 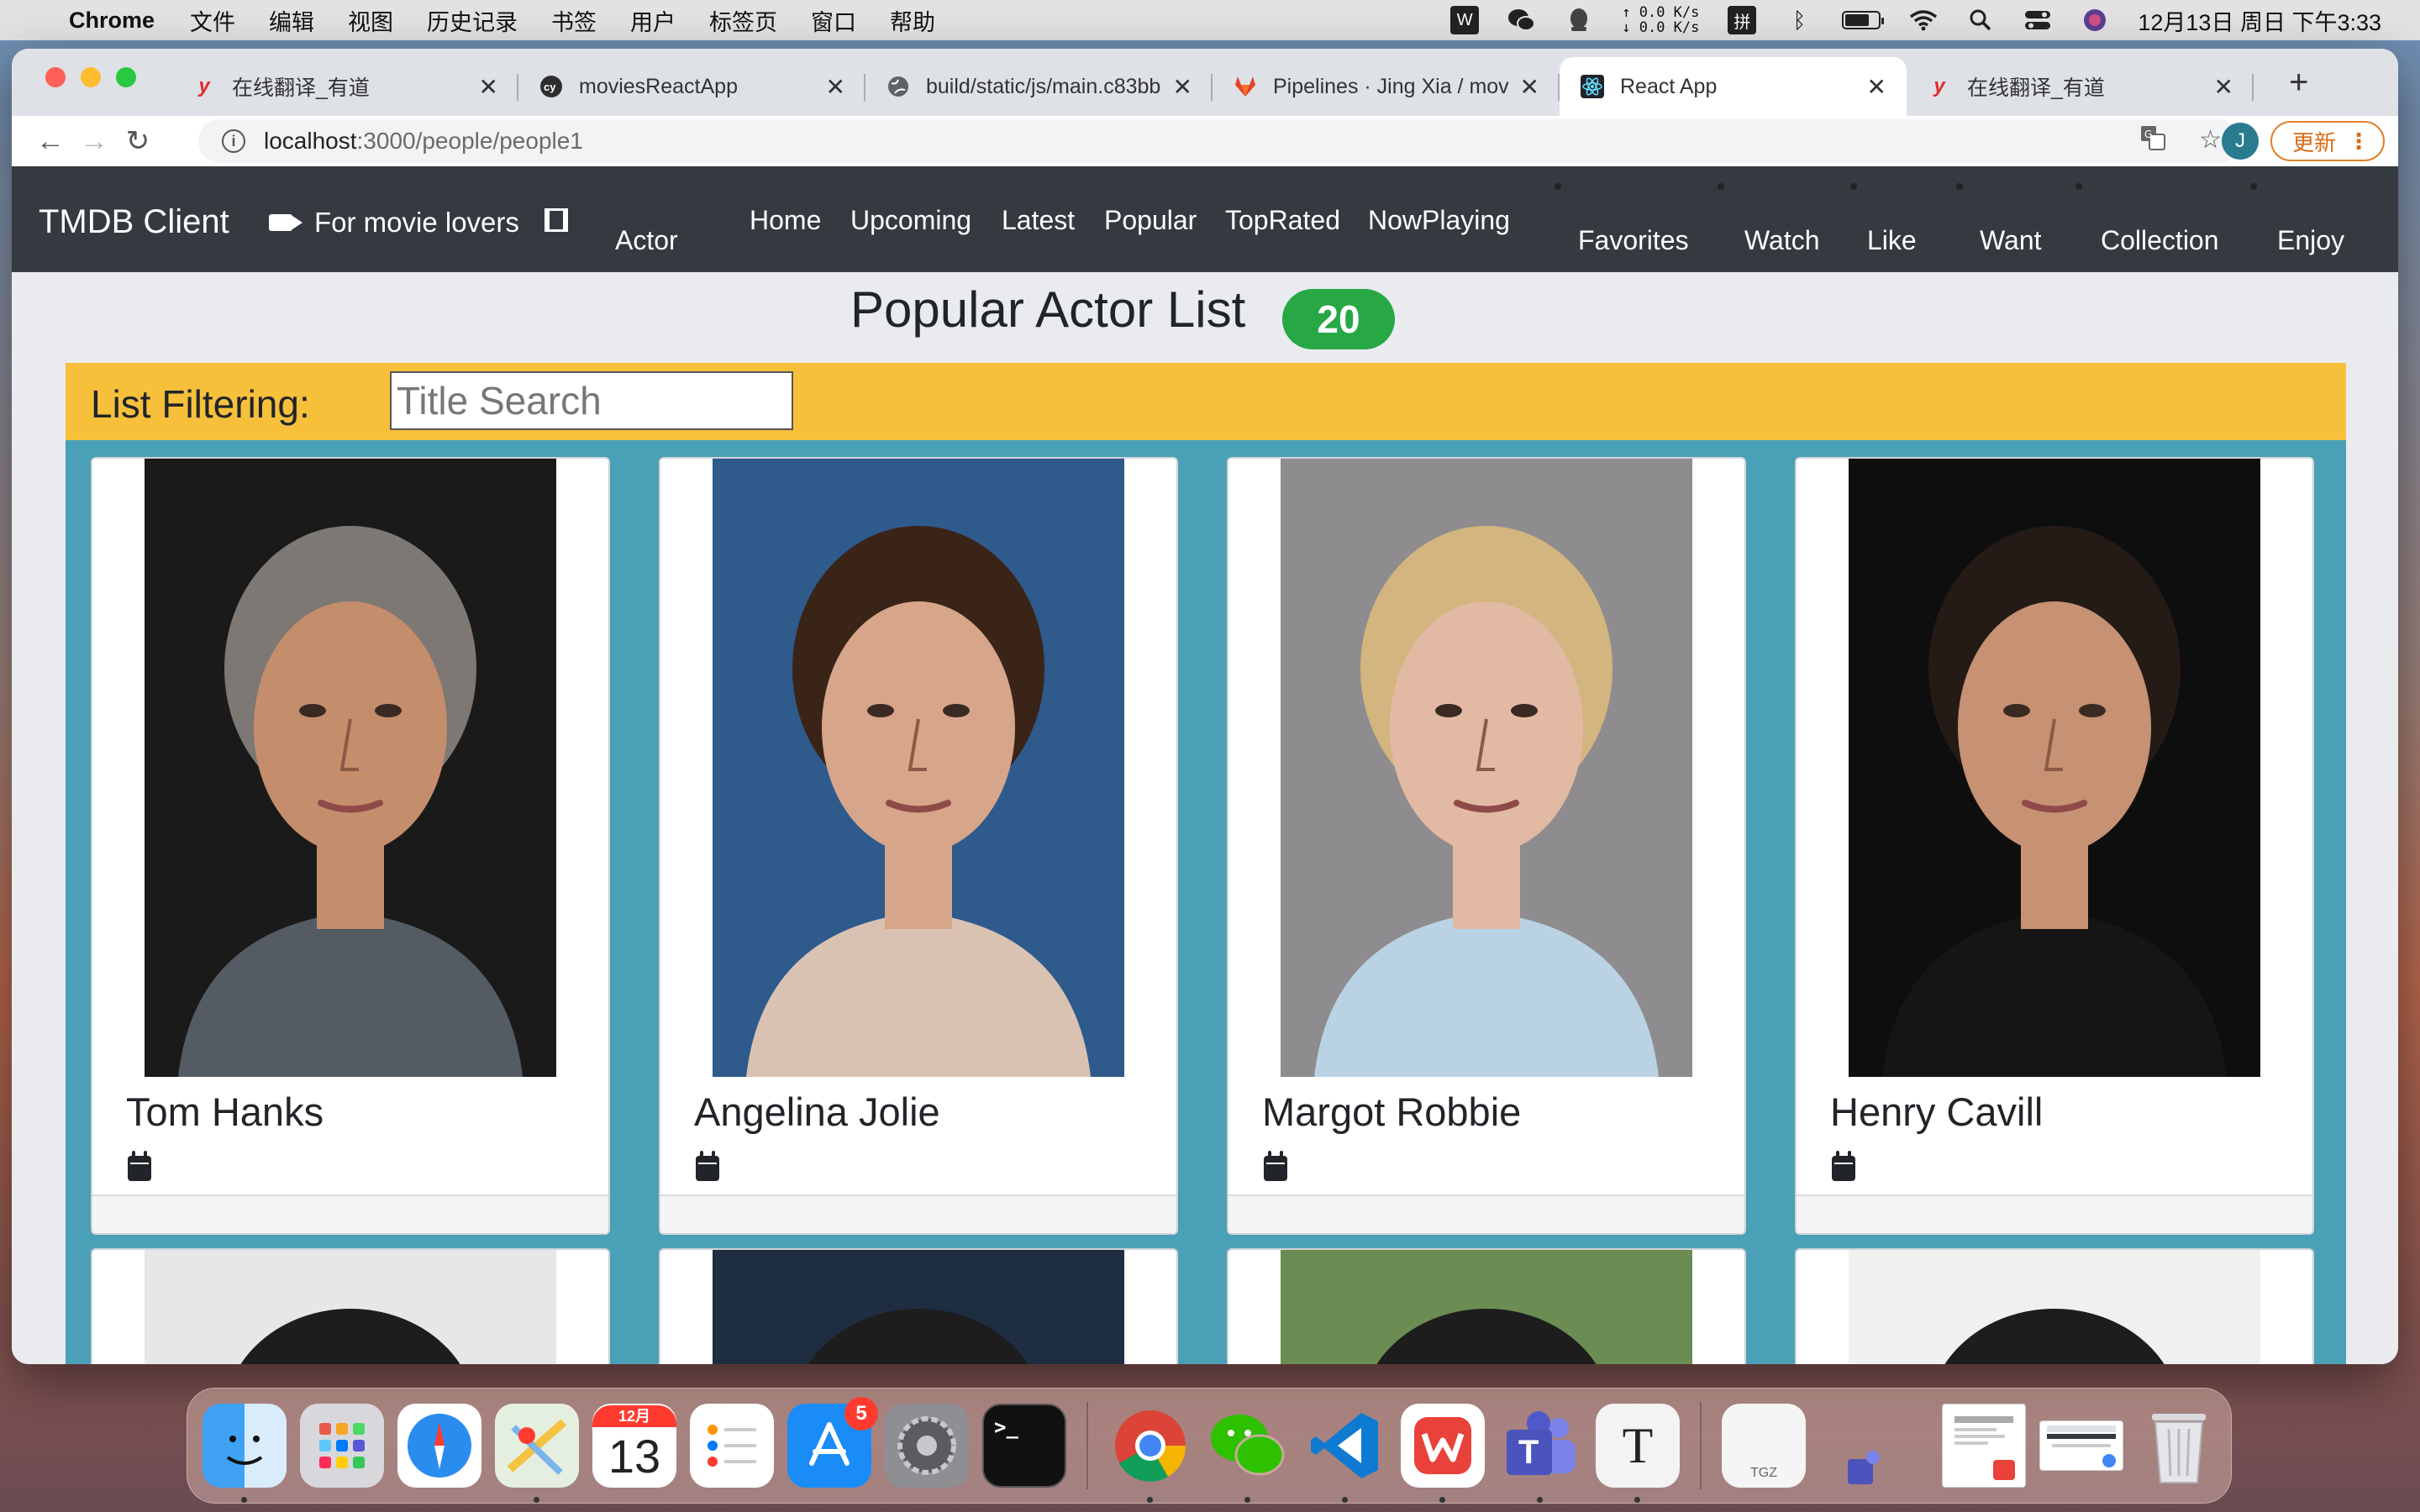 I want to click on spotlight-search-icon, so click(x=1981, y=20).